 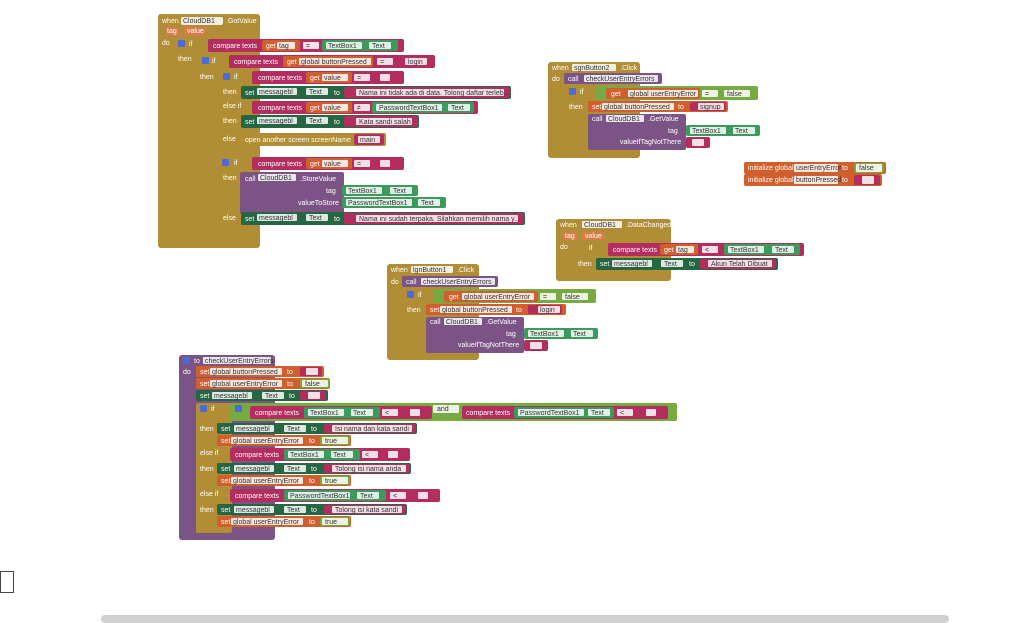 What do you see at coordinates (415, 62) in the screenshot?
I see `svg-text: login` at bounding box center [415, 62].